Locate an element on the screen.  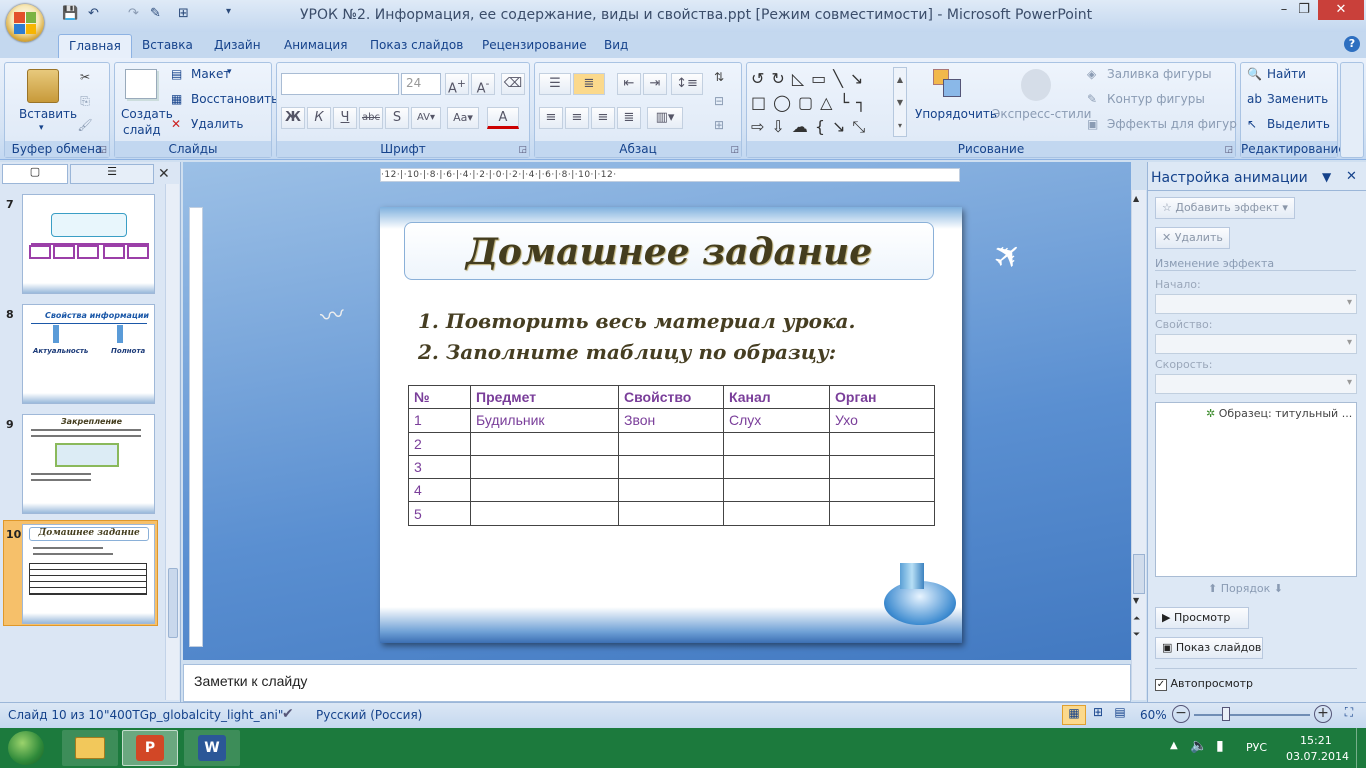
restore-button: ❐ is located at coordinates (1304, 10).